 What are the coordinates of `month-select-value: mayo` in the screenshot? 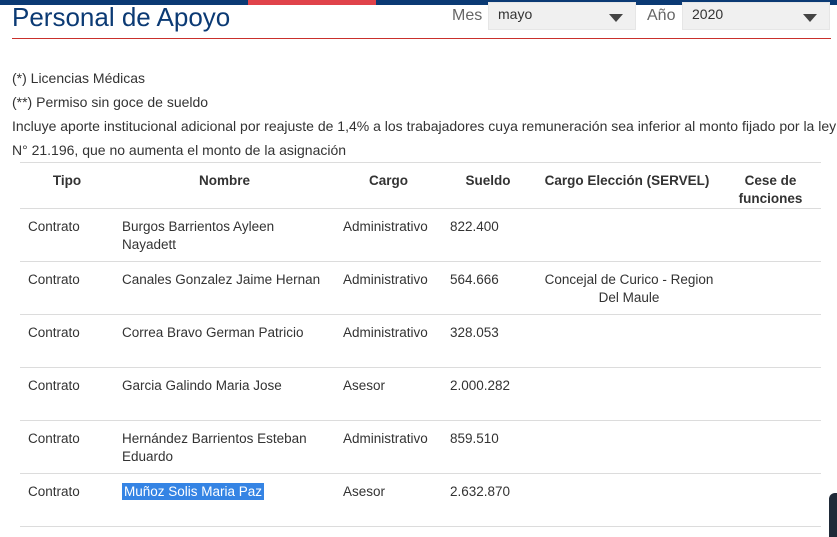 It's located at (515, 14).